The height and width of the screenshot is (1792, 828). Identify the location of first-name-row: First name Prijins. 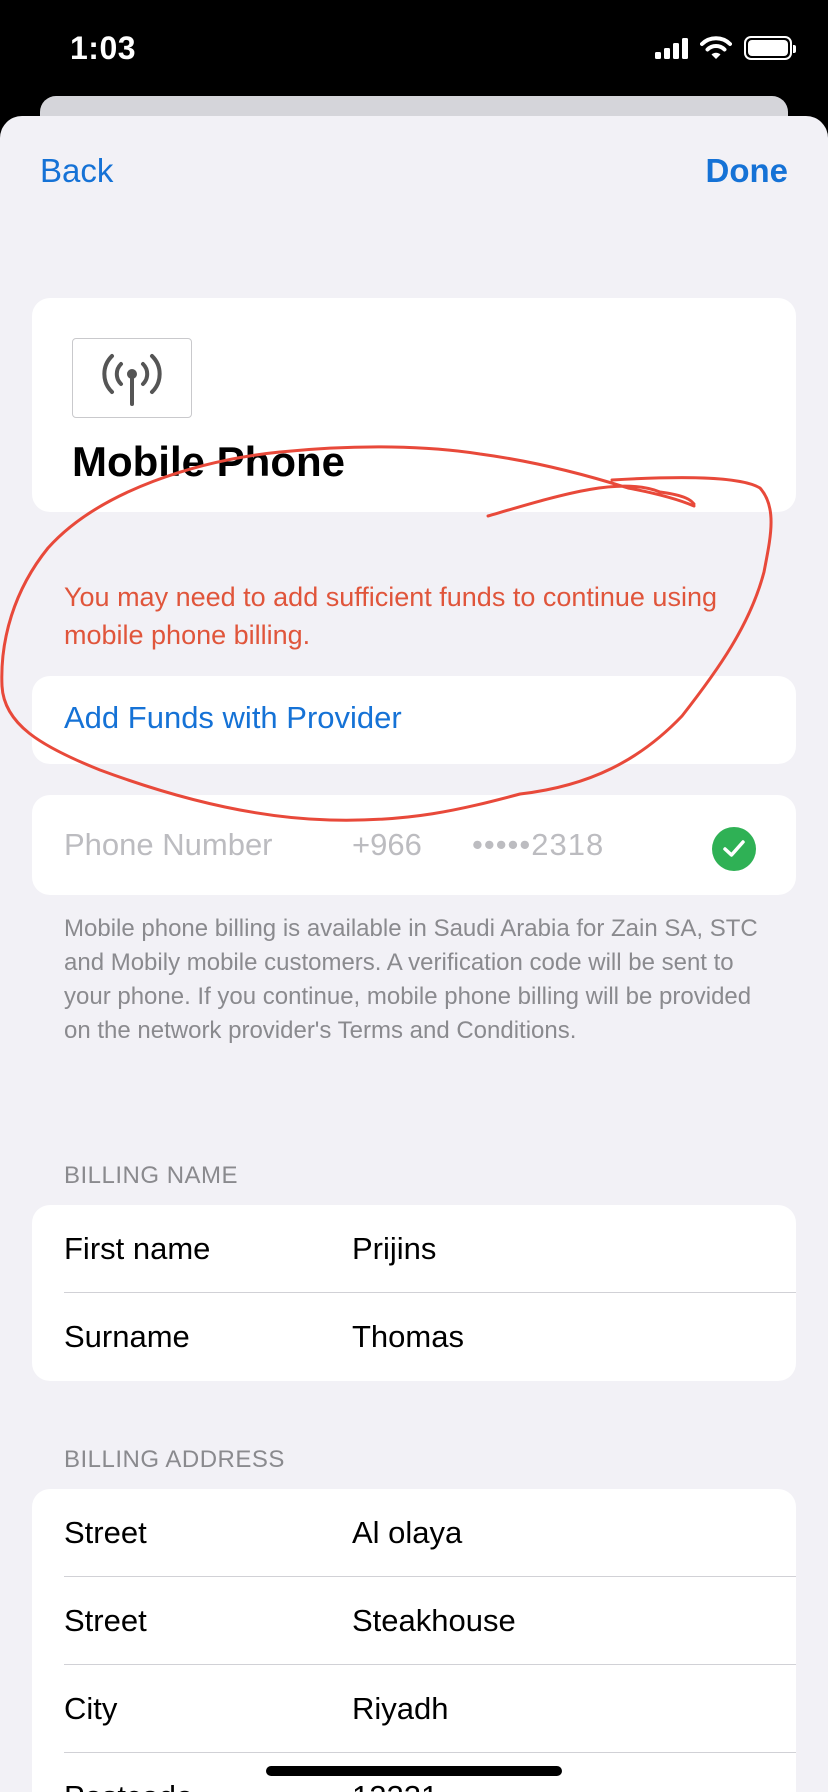
(414, 1249).